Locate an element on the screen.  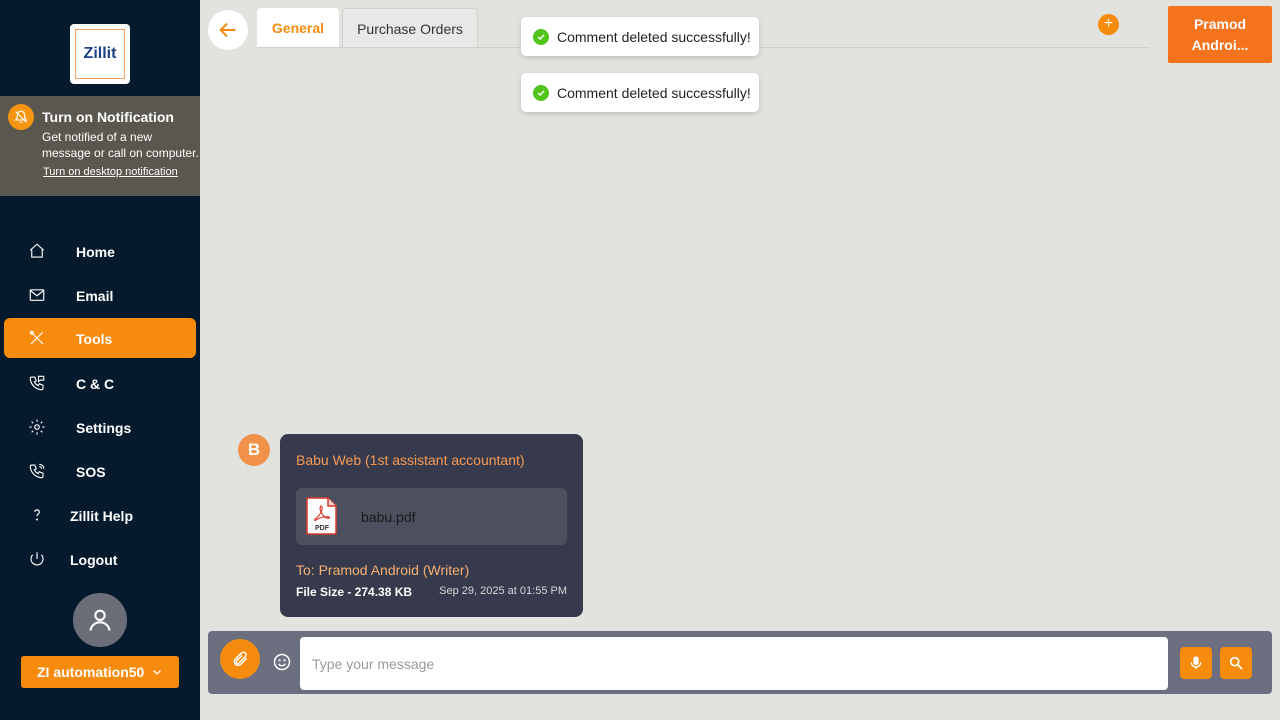
pdf-file-icon: PDF is located at coordinates (321, 516).